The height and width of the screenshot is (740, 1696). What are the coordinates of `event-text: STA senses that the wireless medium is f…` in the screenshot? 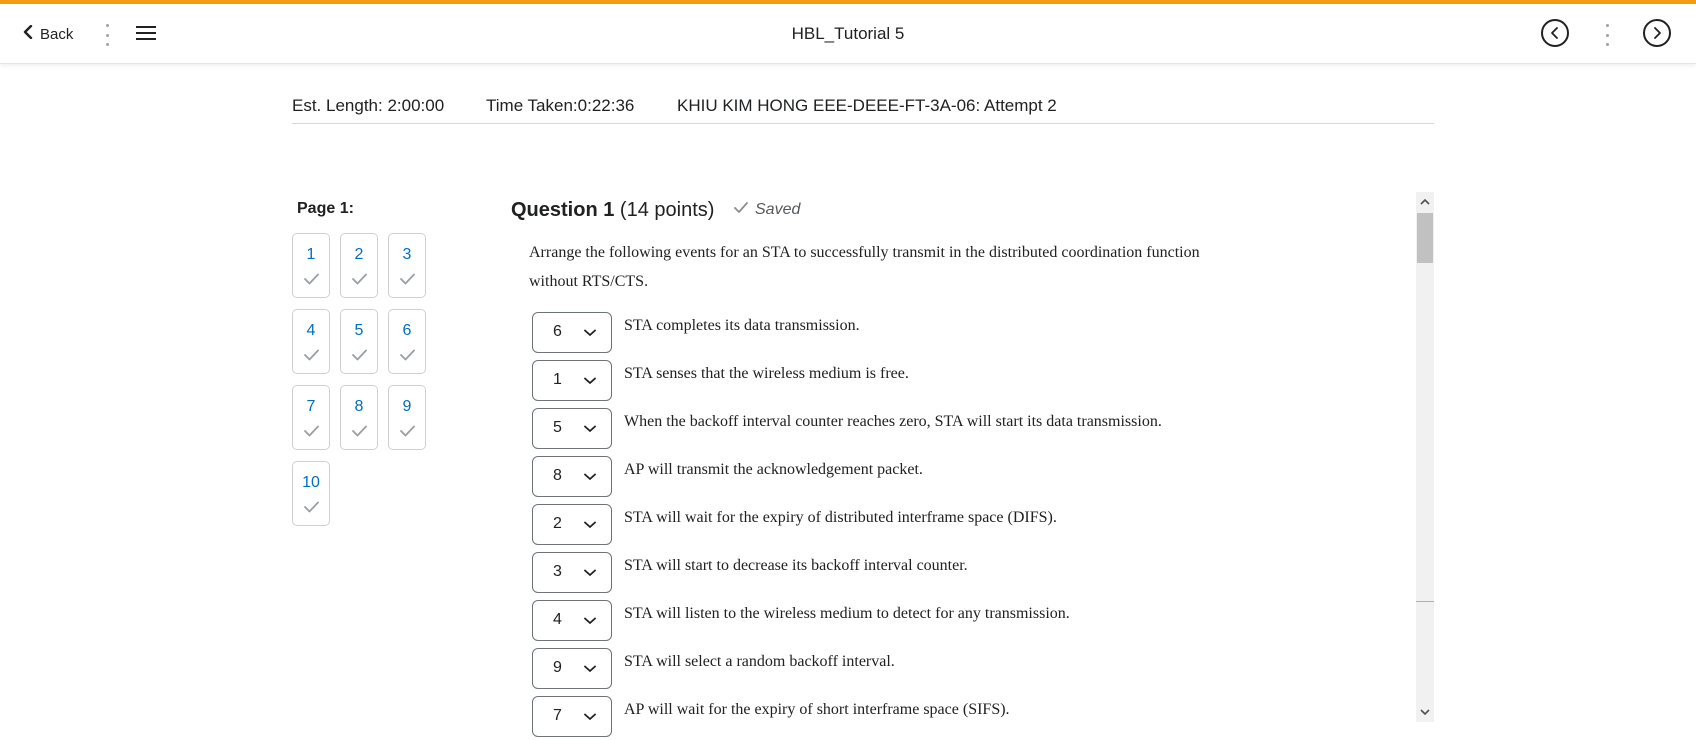 It's located at (766, 373).